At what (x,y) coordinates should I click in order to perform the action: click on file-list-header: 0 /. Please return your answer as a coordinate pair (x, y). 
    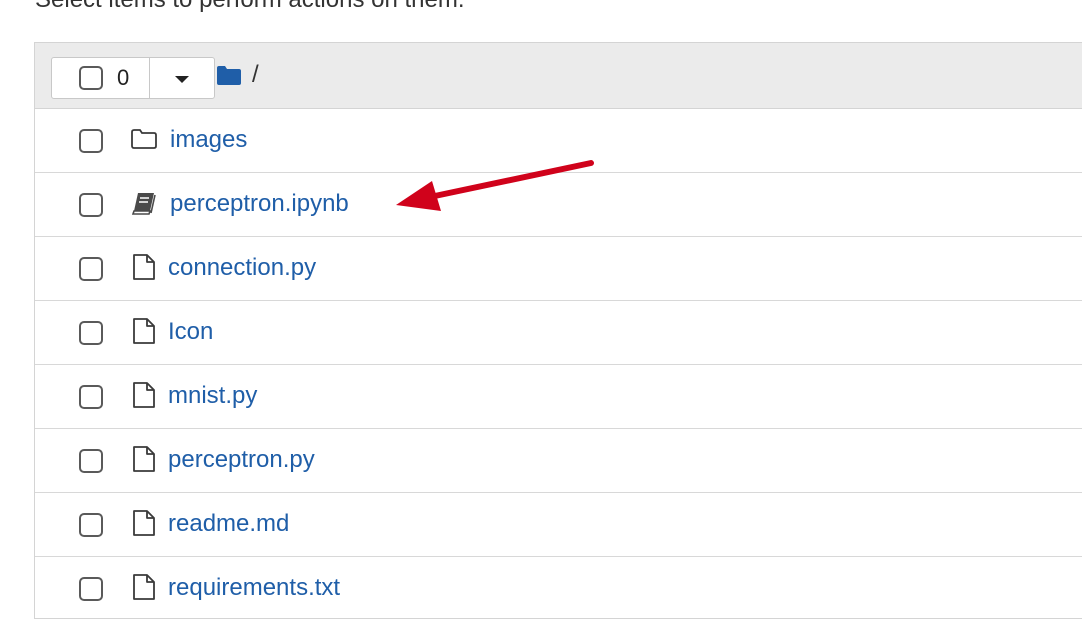
    Looking at the image, I should click on (558, 76).